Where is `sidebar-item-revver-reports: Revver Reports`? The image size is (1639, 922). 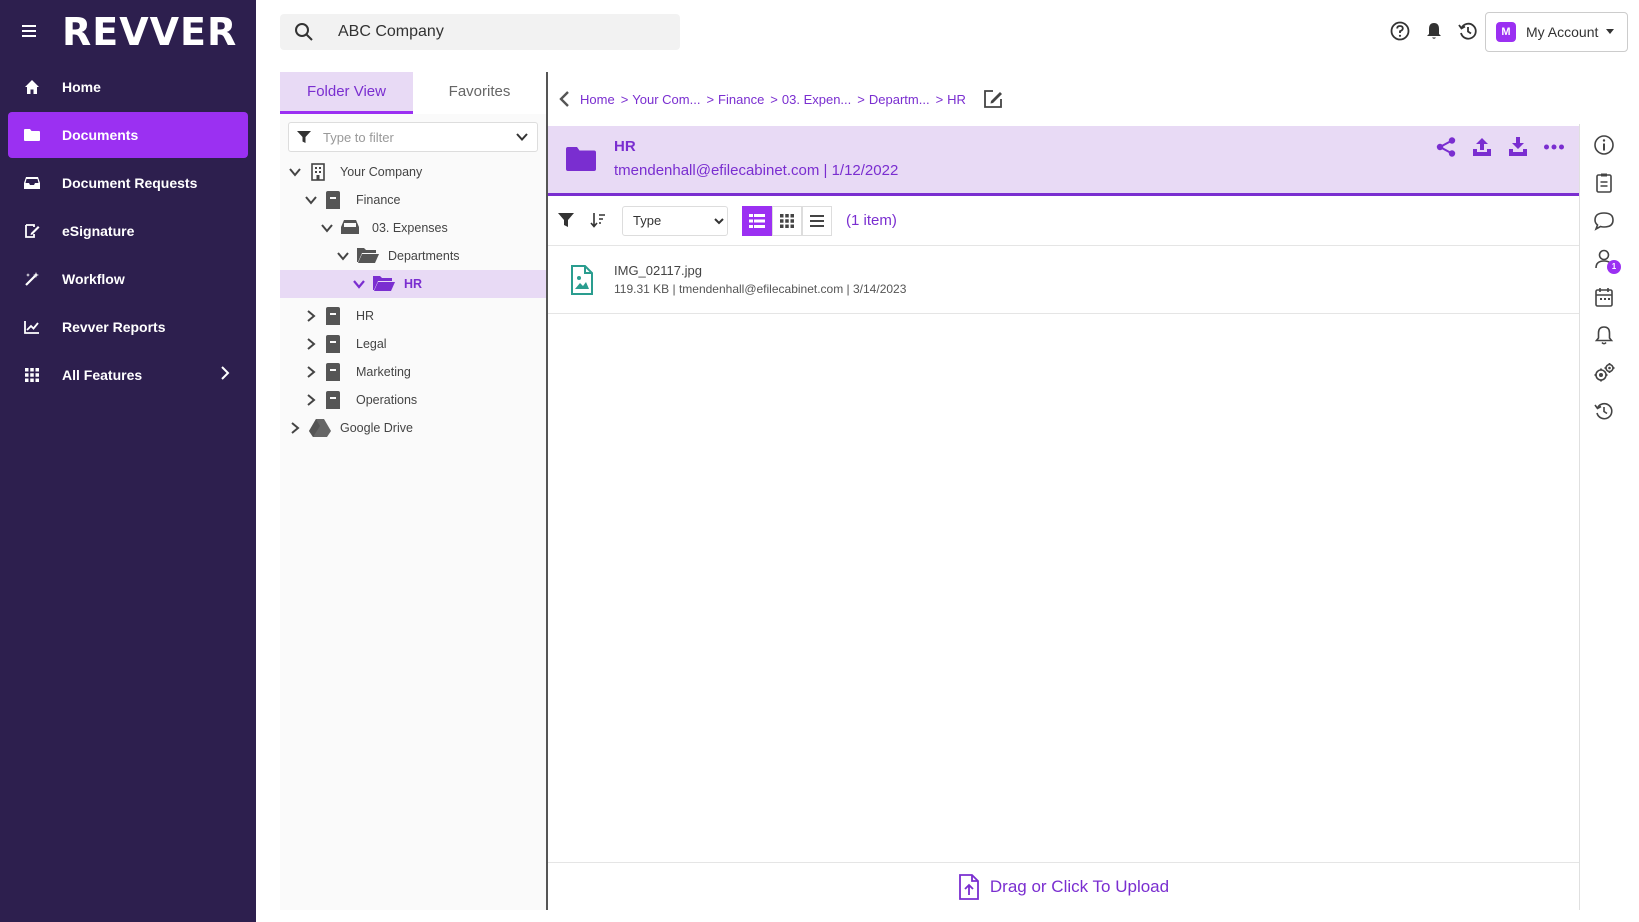 sidebar-item-revver-reports: Revver Reports is located at coordinates (128, 327).